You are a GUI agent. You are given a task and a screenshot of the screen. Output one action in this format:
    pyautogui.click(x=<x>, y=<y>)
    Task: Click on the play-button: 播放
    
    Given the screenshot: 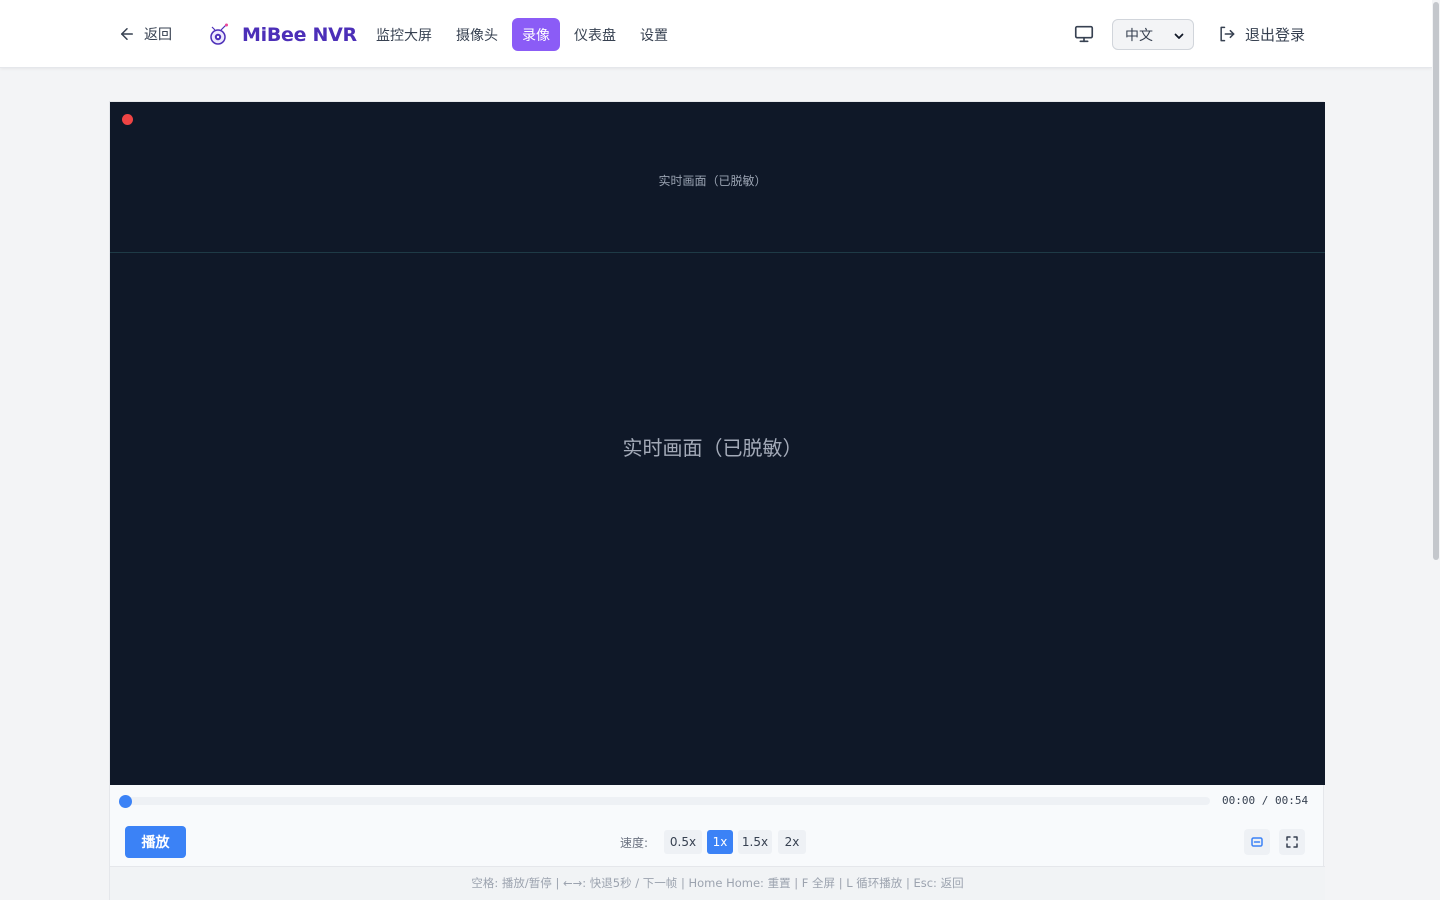 What is the action you would take?
    pyautogui.click(x=155, y=842)
    